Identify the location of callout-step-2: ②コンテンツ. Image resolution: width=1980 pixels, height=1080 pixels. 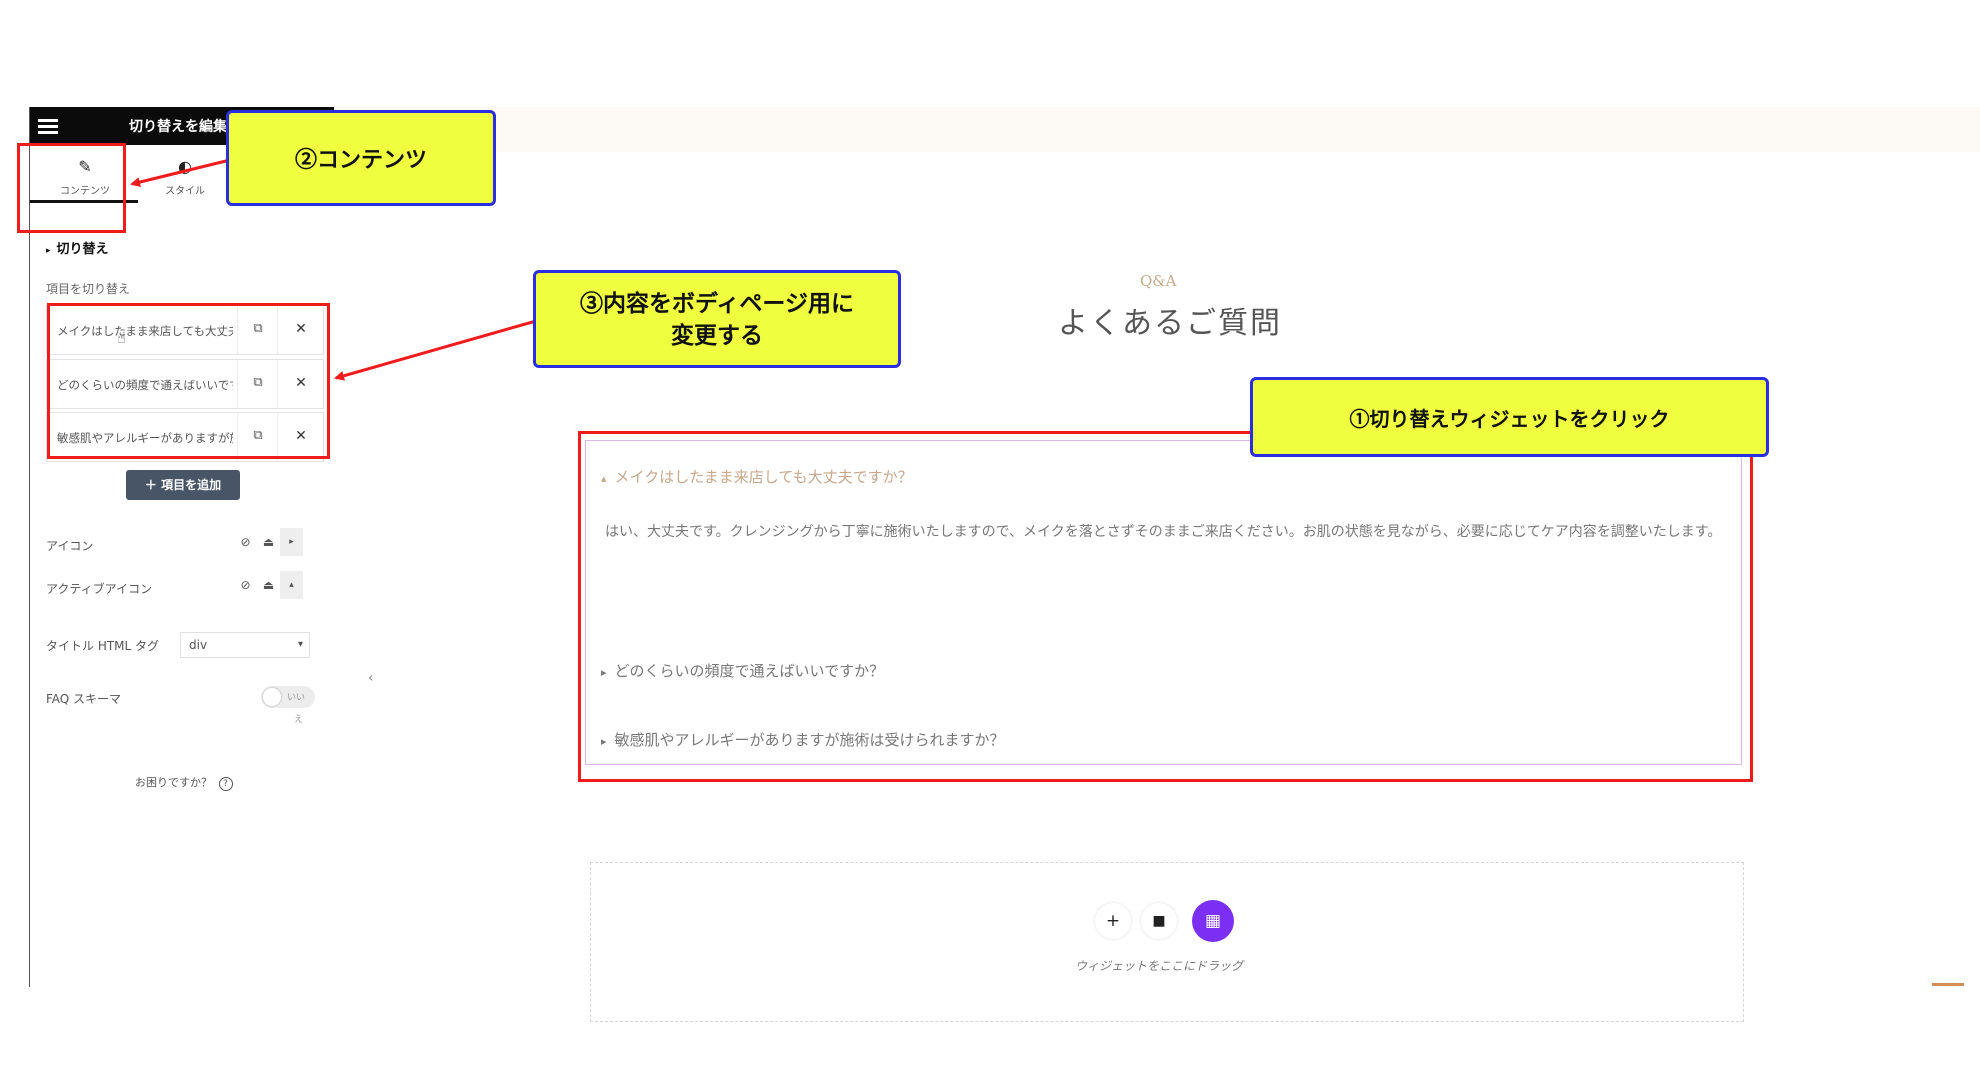
(361, 158).